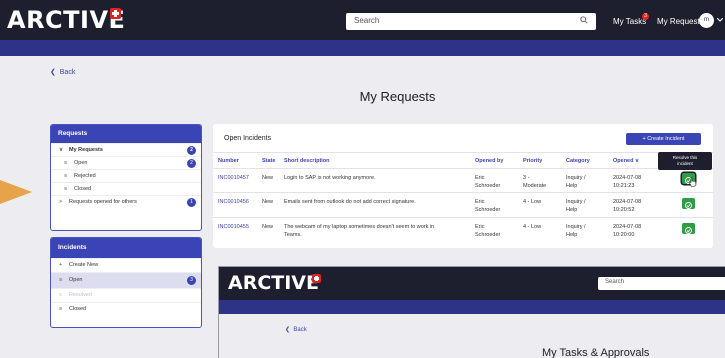 The width and height of the screenshot is (725, 358). I want to click on column-header-label: Opened, so click(623, 161).